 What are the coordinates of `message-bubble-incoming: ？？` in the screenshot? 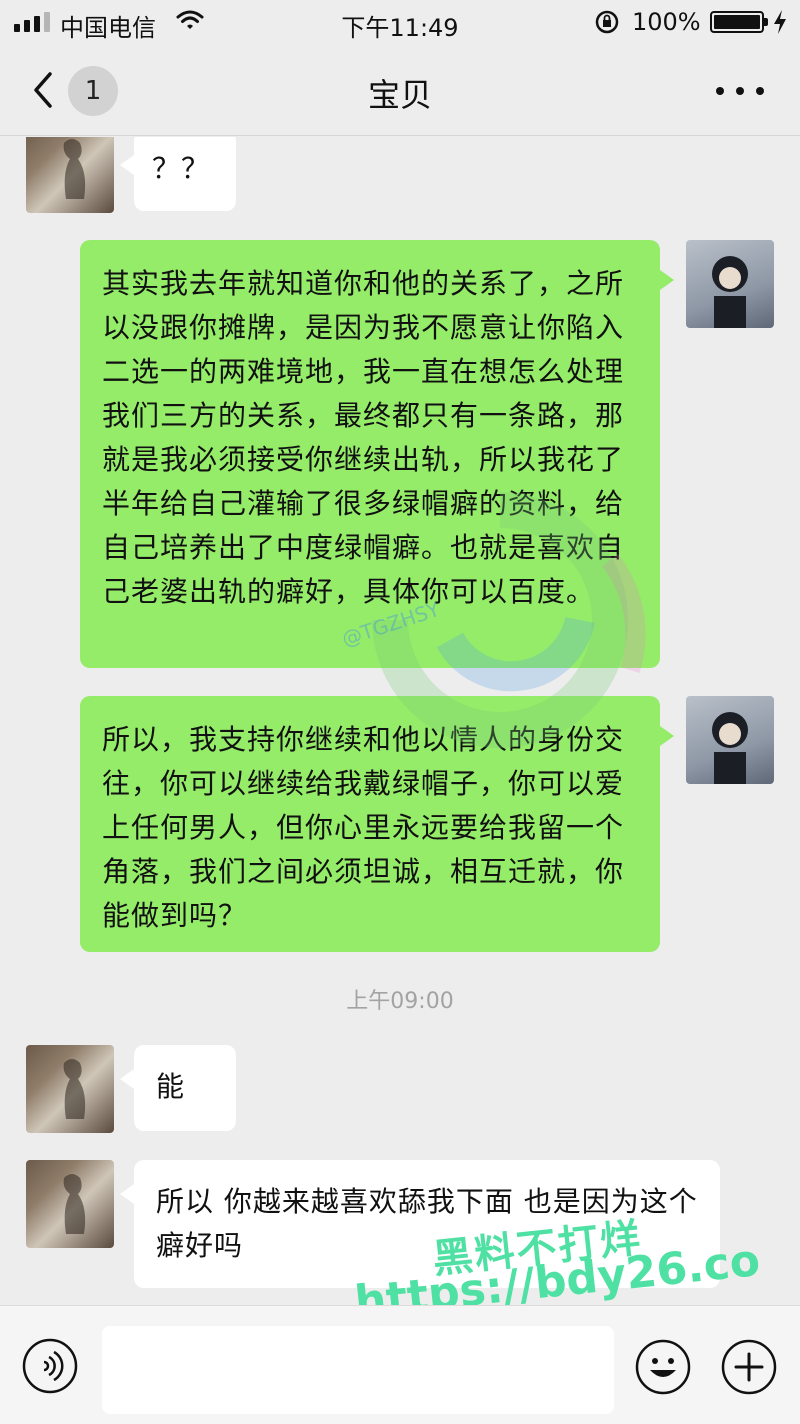 It's located at (178, 174).